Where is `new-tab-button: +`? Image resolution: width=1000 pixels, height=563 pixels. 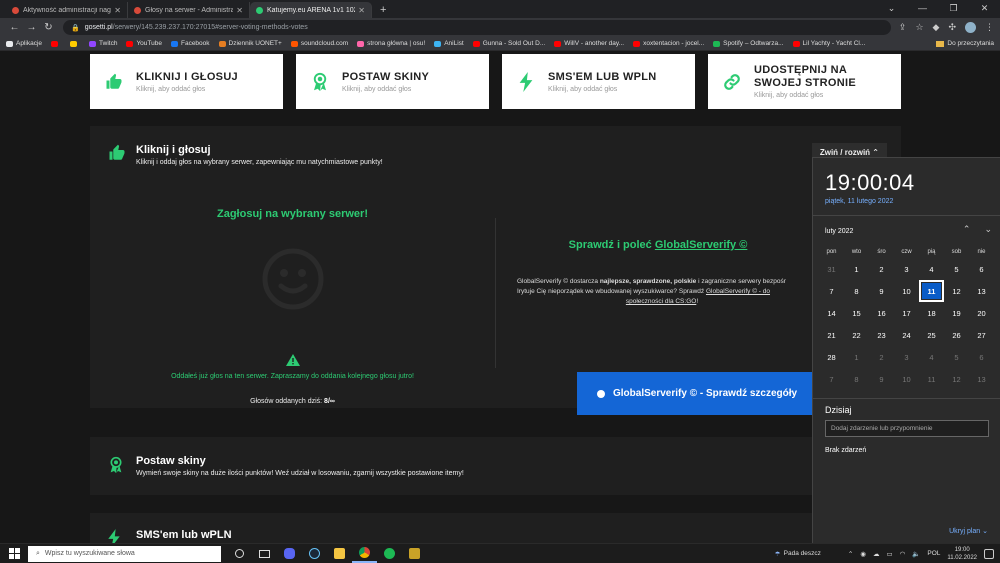
new-tab-button: + is located at coordinates (383, 10).